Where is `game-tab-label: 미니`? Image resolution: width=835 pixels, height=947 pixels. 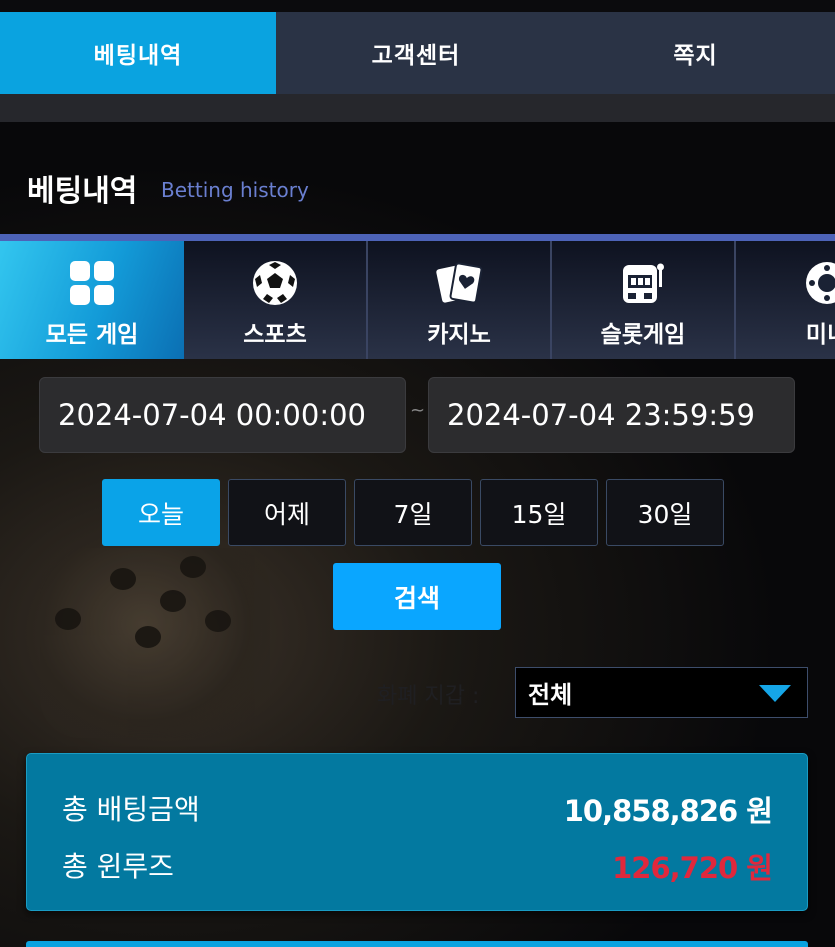
game-tab-label: 미니 is located at coordinates (820, 335).